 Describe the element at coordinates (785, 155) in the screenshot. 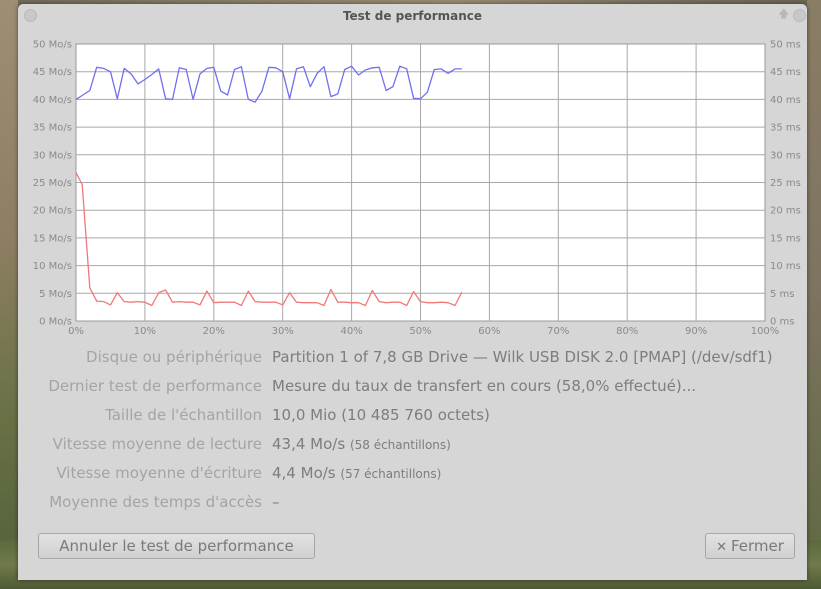

I see `y-tick-label-right: 30 ms` at that location.